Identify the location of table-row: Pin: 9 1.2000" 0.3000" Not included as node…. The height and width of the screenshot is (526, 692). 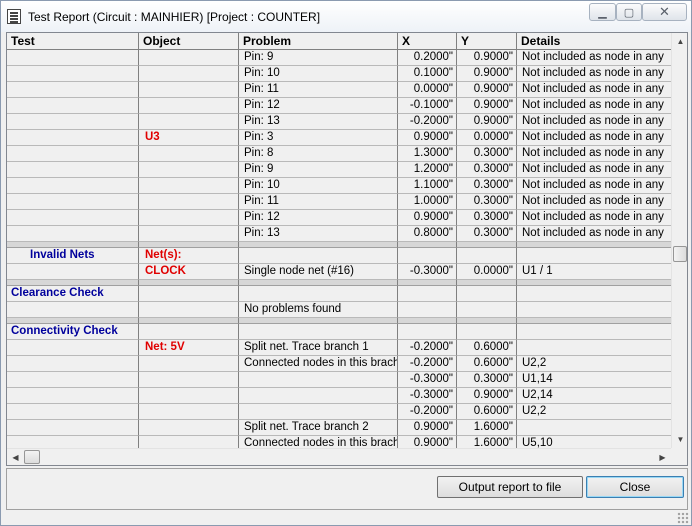
(339, 170).